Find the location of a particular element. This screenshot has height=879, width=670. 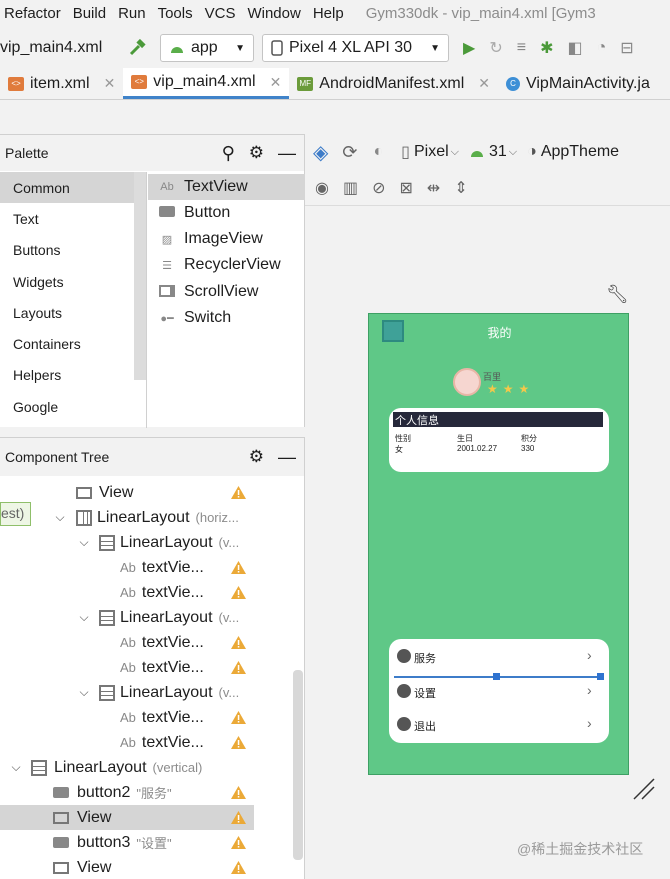

palette-item-textview: Ab TextView is located at coordinates (226, 187).